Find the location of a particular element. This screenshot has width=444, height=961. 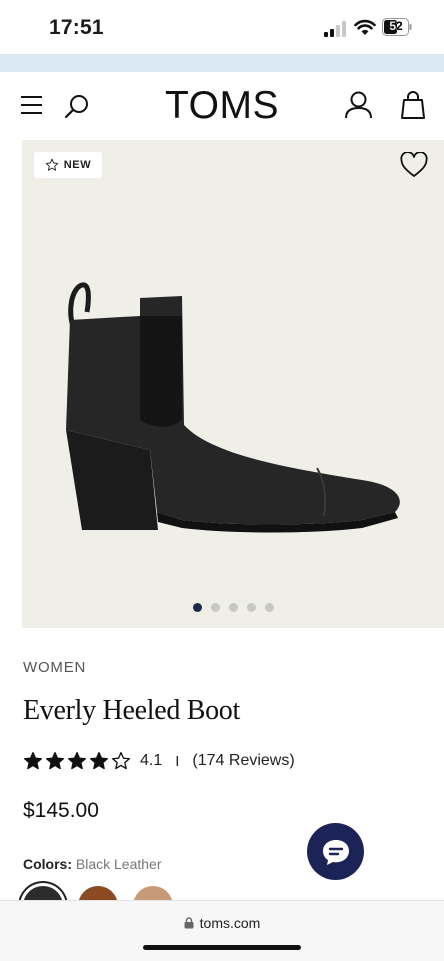

product-rating: 4.1 I (174 Reviews) is located at coordinates (159, 761).